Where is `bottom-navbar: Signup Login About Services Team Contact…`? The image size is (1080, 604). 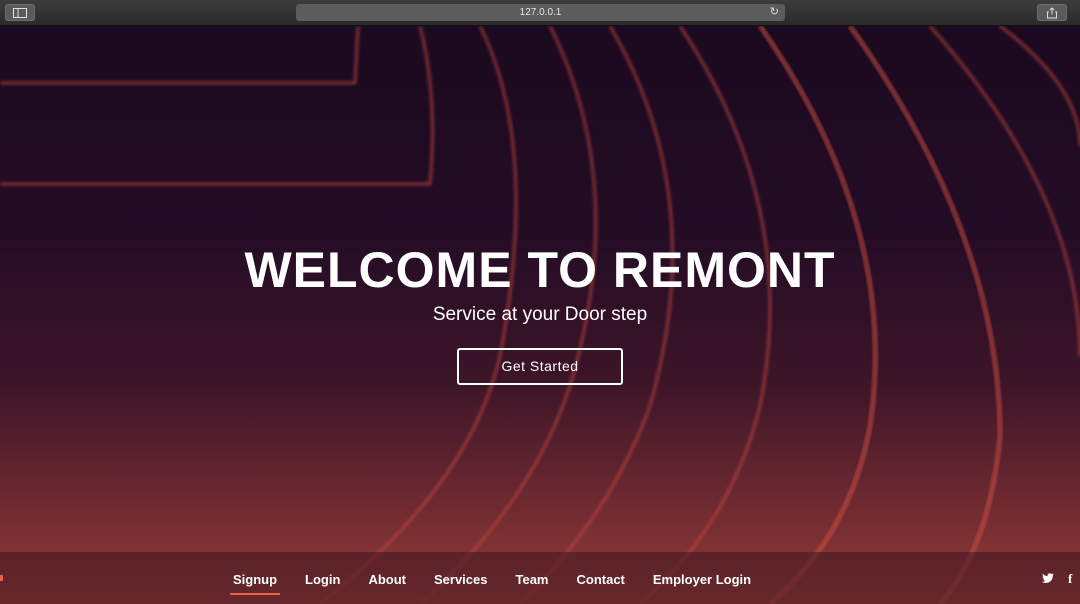
bottom-navbar: Signup Login About Services Team Contact… is located at coordinates (540, 578).